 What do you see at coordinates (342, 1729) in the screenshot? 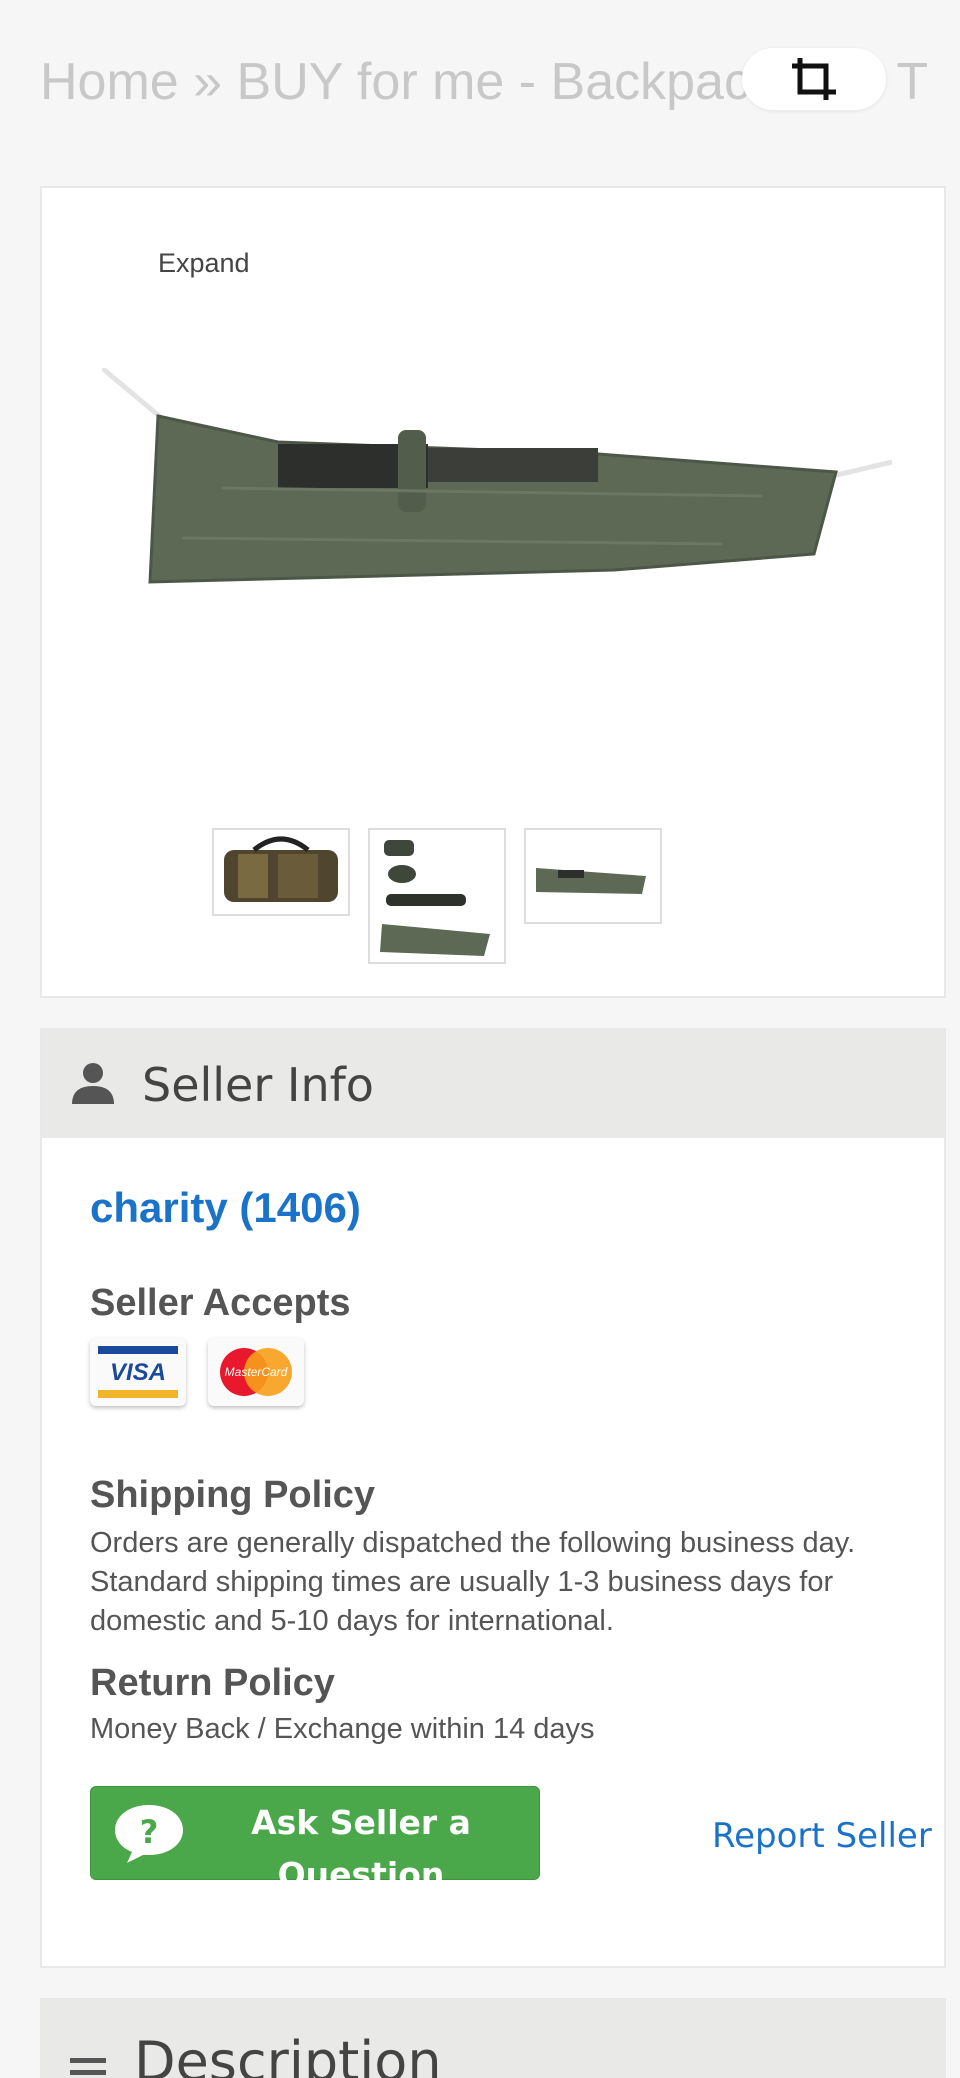
I see `return-policy-text: Money Back / Exchange within 14 days` at bounding box center [342, 1729].